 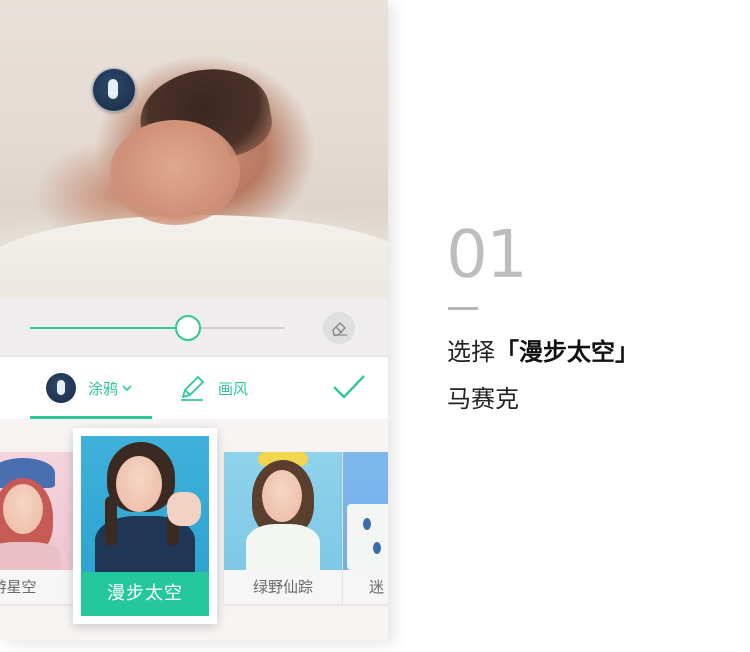 I want to click on style-tool-label: 画风, so click(x=233, y=388).